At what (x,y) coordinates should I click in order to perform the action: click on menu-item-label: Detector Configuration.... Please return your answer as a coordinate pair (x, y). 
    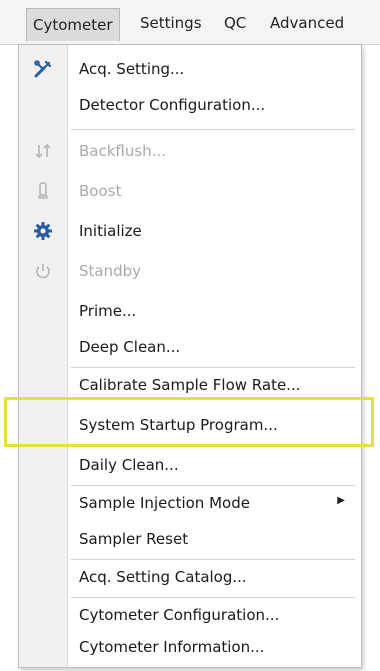
    Looking at the image, I should click on (172, 105).